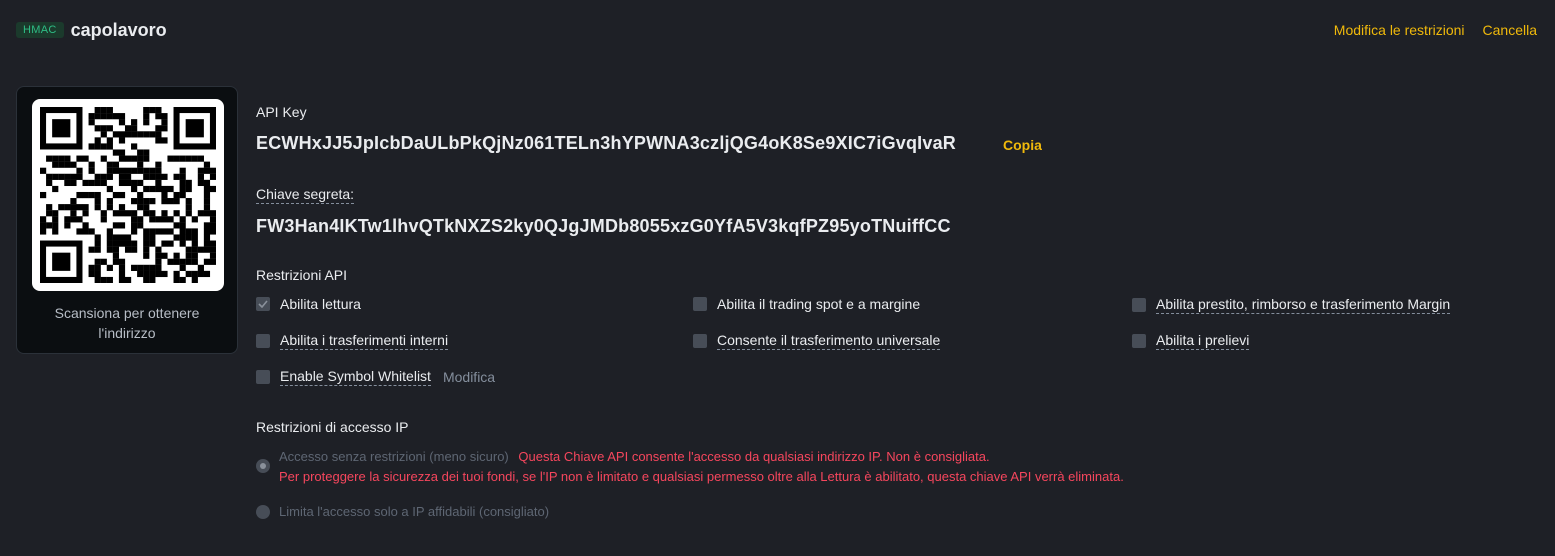 This screenshot has width=1555, height=556. What do you see at coordinates (364, 341) in the screenshot?
I see `checkbox-label: Abilita i trasferimenti interni` at bounding box center [364, 341].